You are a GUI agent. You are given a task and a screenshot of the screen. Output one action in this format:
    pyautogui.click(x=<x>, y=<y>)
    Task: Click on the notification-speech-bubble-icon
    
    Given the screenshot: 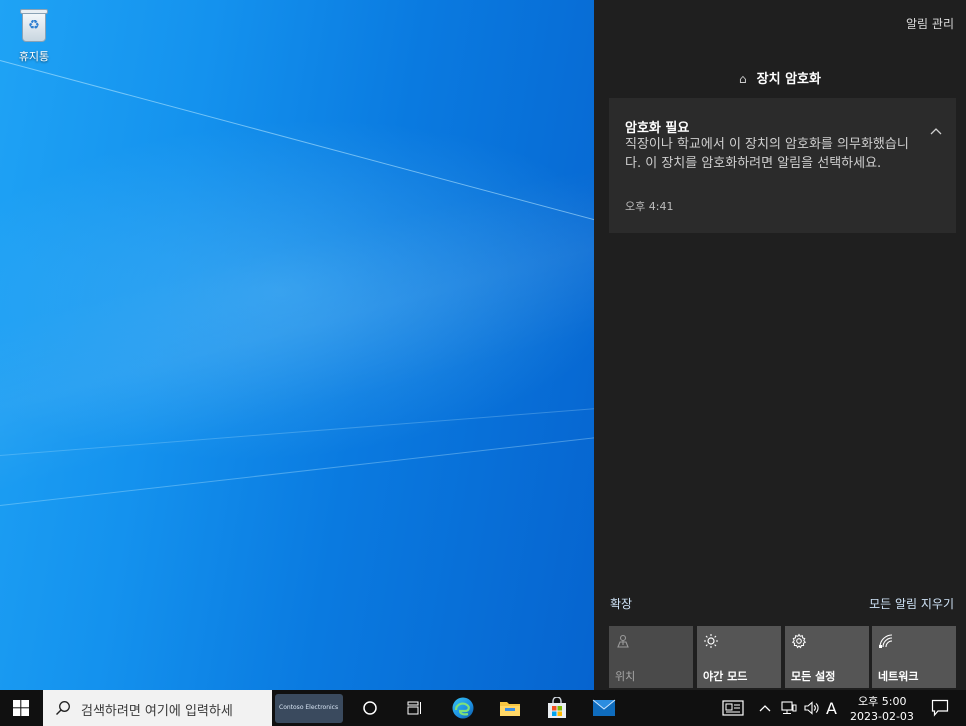 What is the action you would take?
    pyautogui.click(x=940, y=708)
    